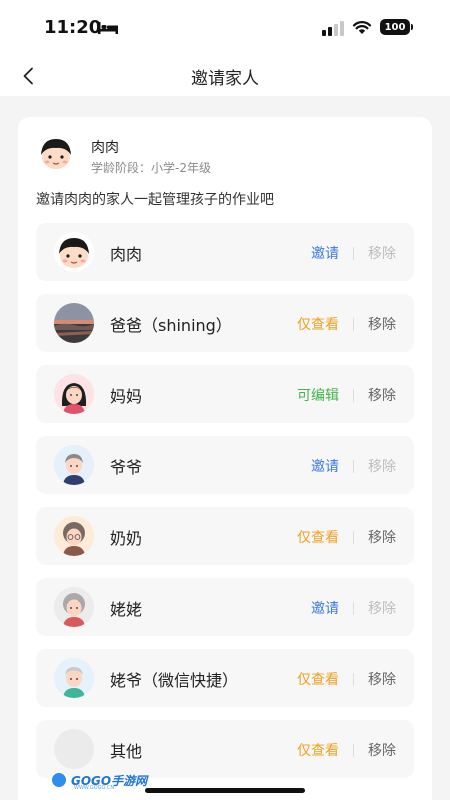  I want to click on invite-tip: 邀请肉肉的家人一起管理孩子的作业吧, so click(155, 200).